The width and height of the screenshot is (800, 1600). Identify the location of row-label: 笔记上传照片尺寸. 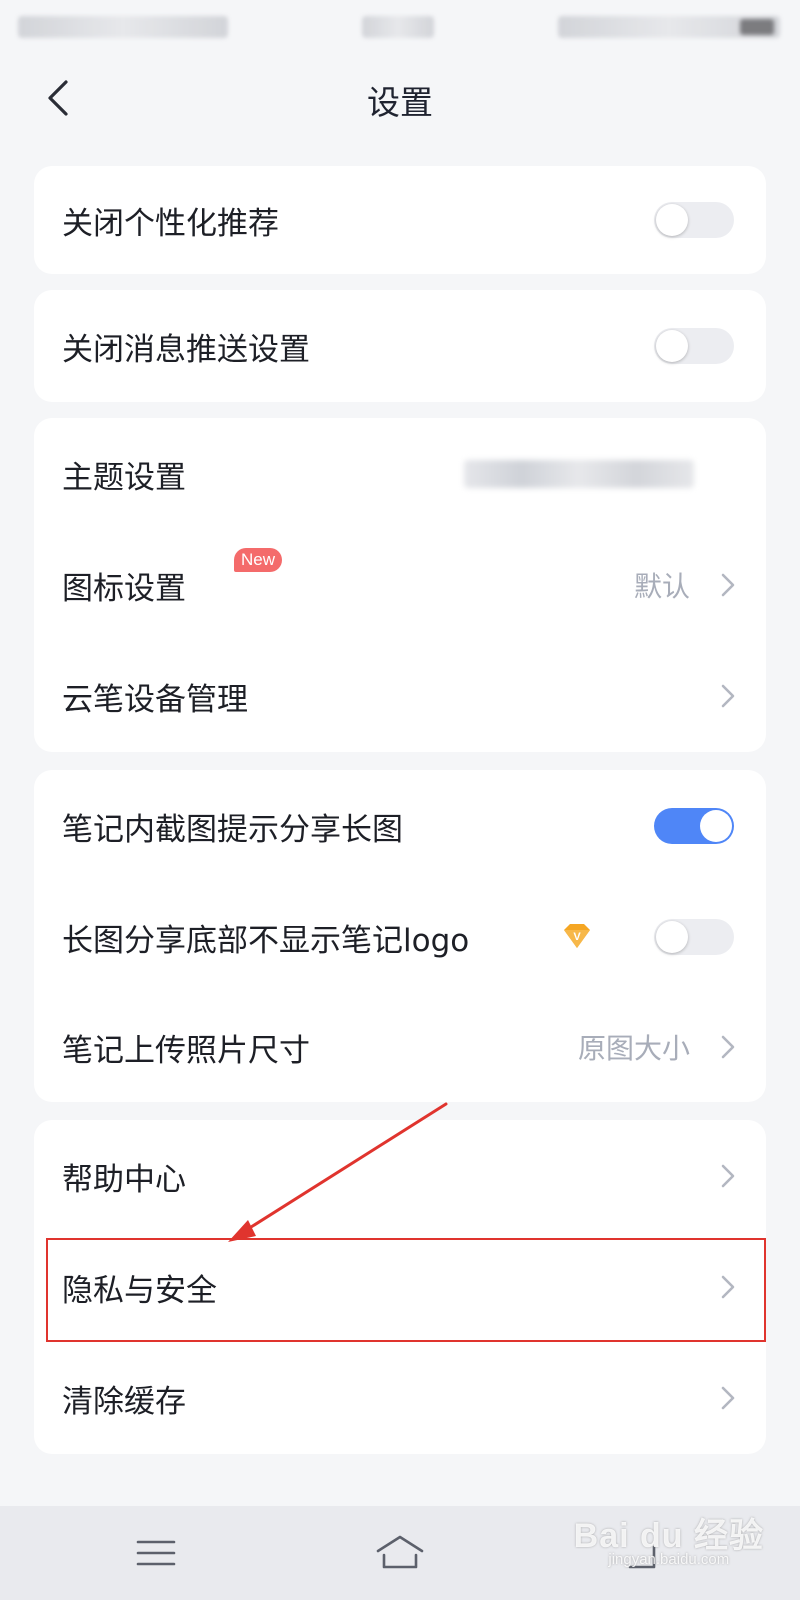
(186, 1050).